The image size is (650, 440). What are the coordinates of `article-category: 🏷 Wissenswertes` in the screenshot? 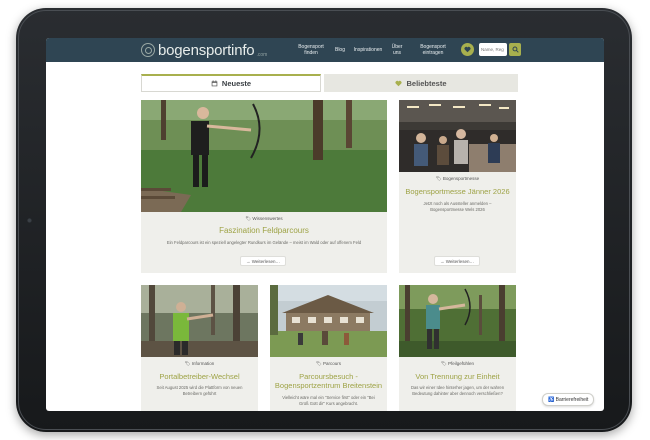 It's located at (264, 219).